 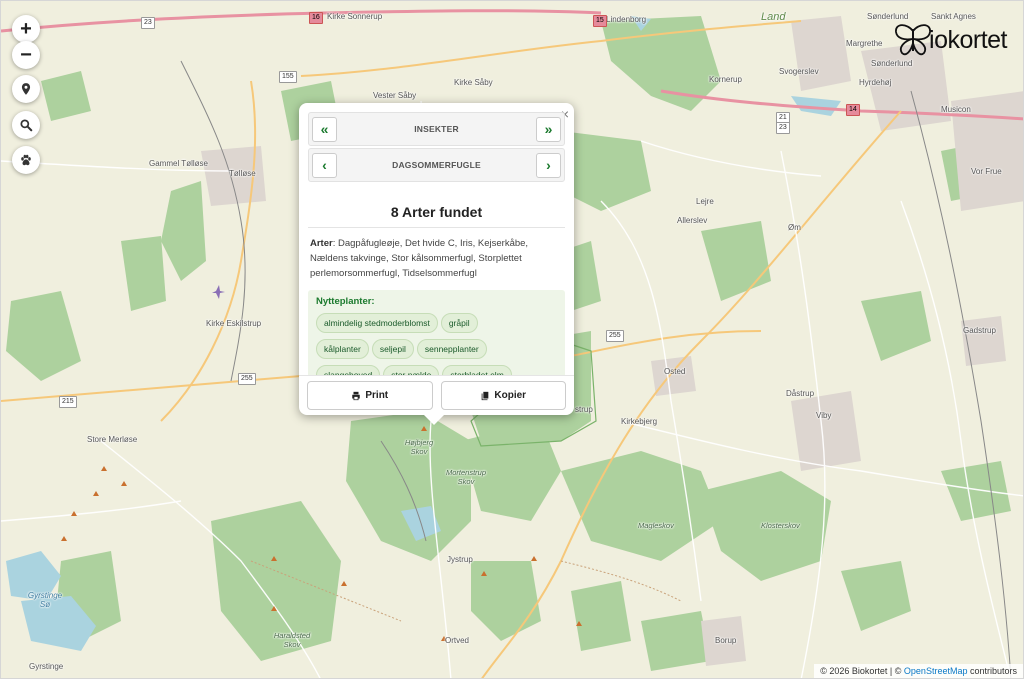 I want to click on place-vester-saby: Vester Såby, so click(x=395, y=95).